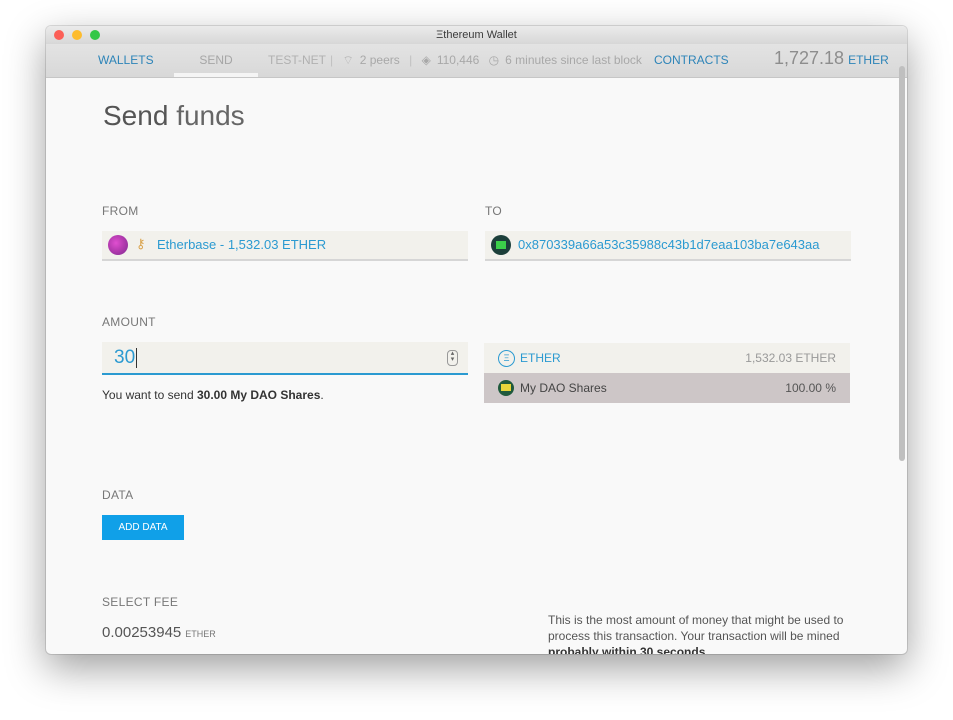 The width and height of the screenshot is (953, 720). Describe the element at coordinates (141, 243) in the screenshot. I see `key-icon: ⚷` at that location.